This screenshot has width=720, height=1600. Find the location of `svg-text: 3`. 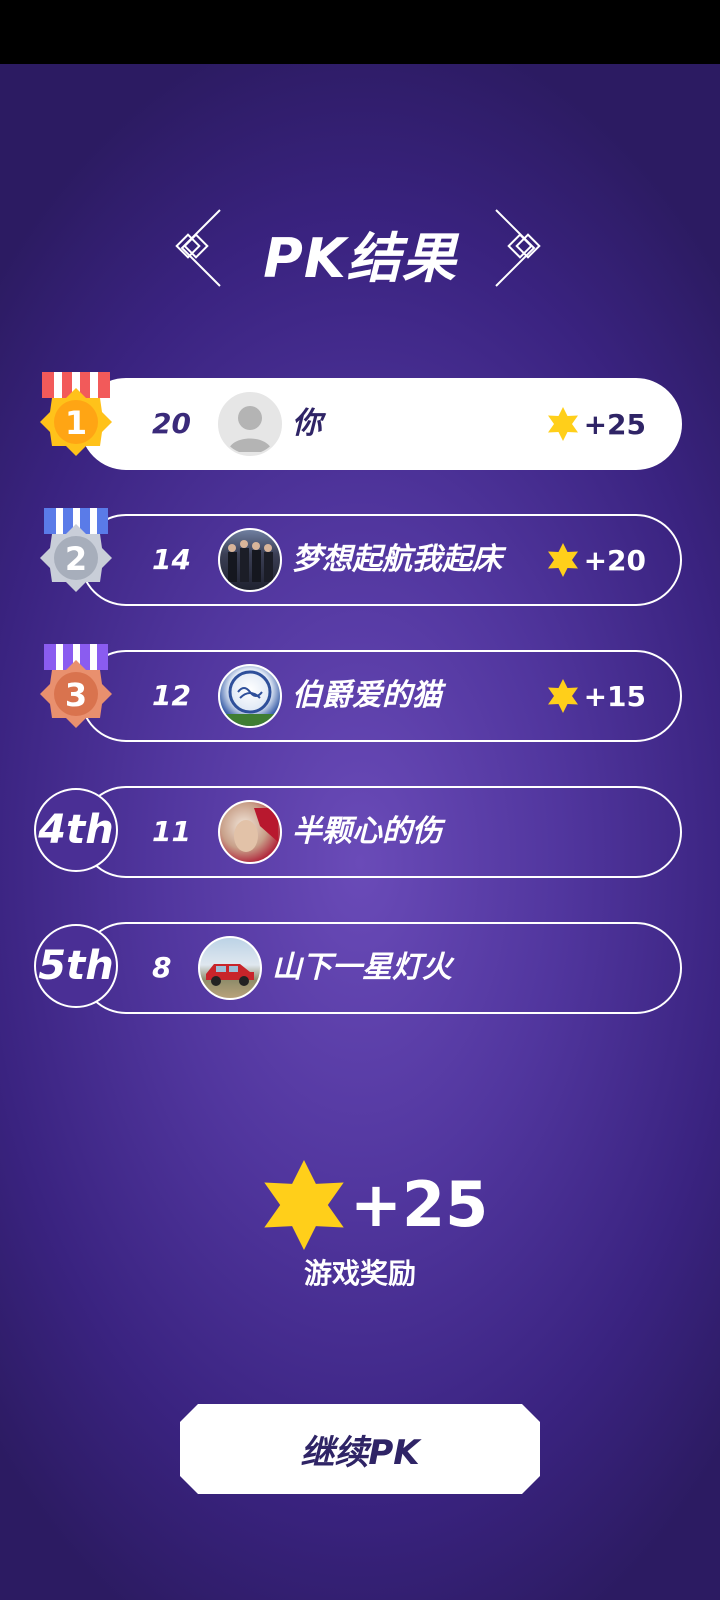

svg-text: 3 is located at coordinates (76, 695).